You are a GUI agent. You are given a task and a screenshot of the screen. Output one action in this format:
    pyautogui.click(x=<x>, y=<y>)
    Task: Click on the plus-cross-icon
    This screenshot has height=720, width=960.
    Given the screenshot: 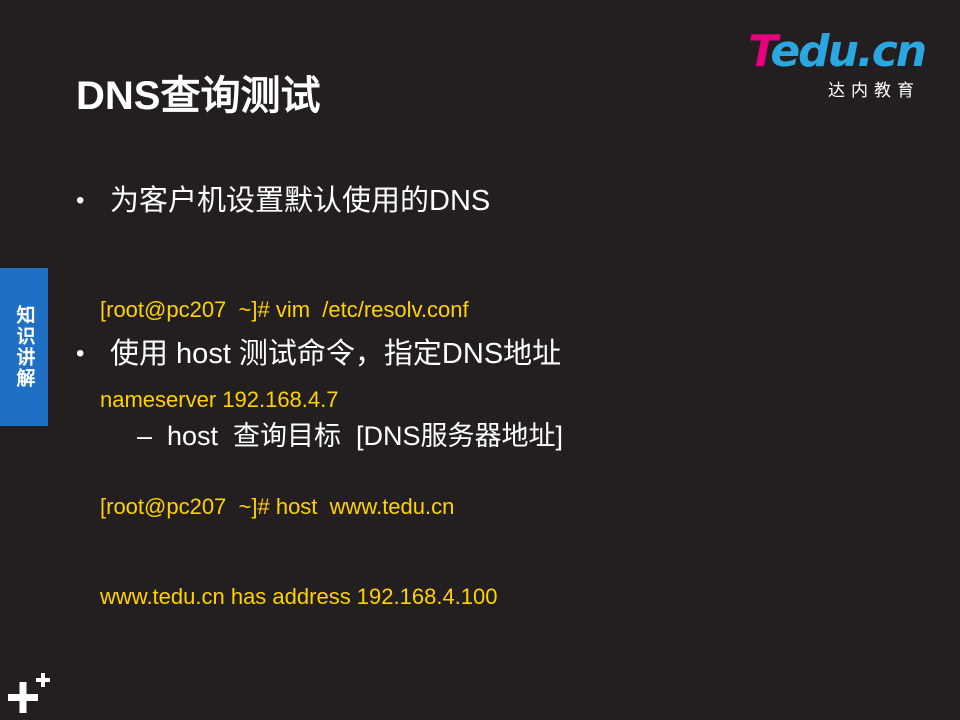 What is the action you would take?
    pyautogui.click(x=29, y=693)
    